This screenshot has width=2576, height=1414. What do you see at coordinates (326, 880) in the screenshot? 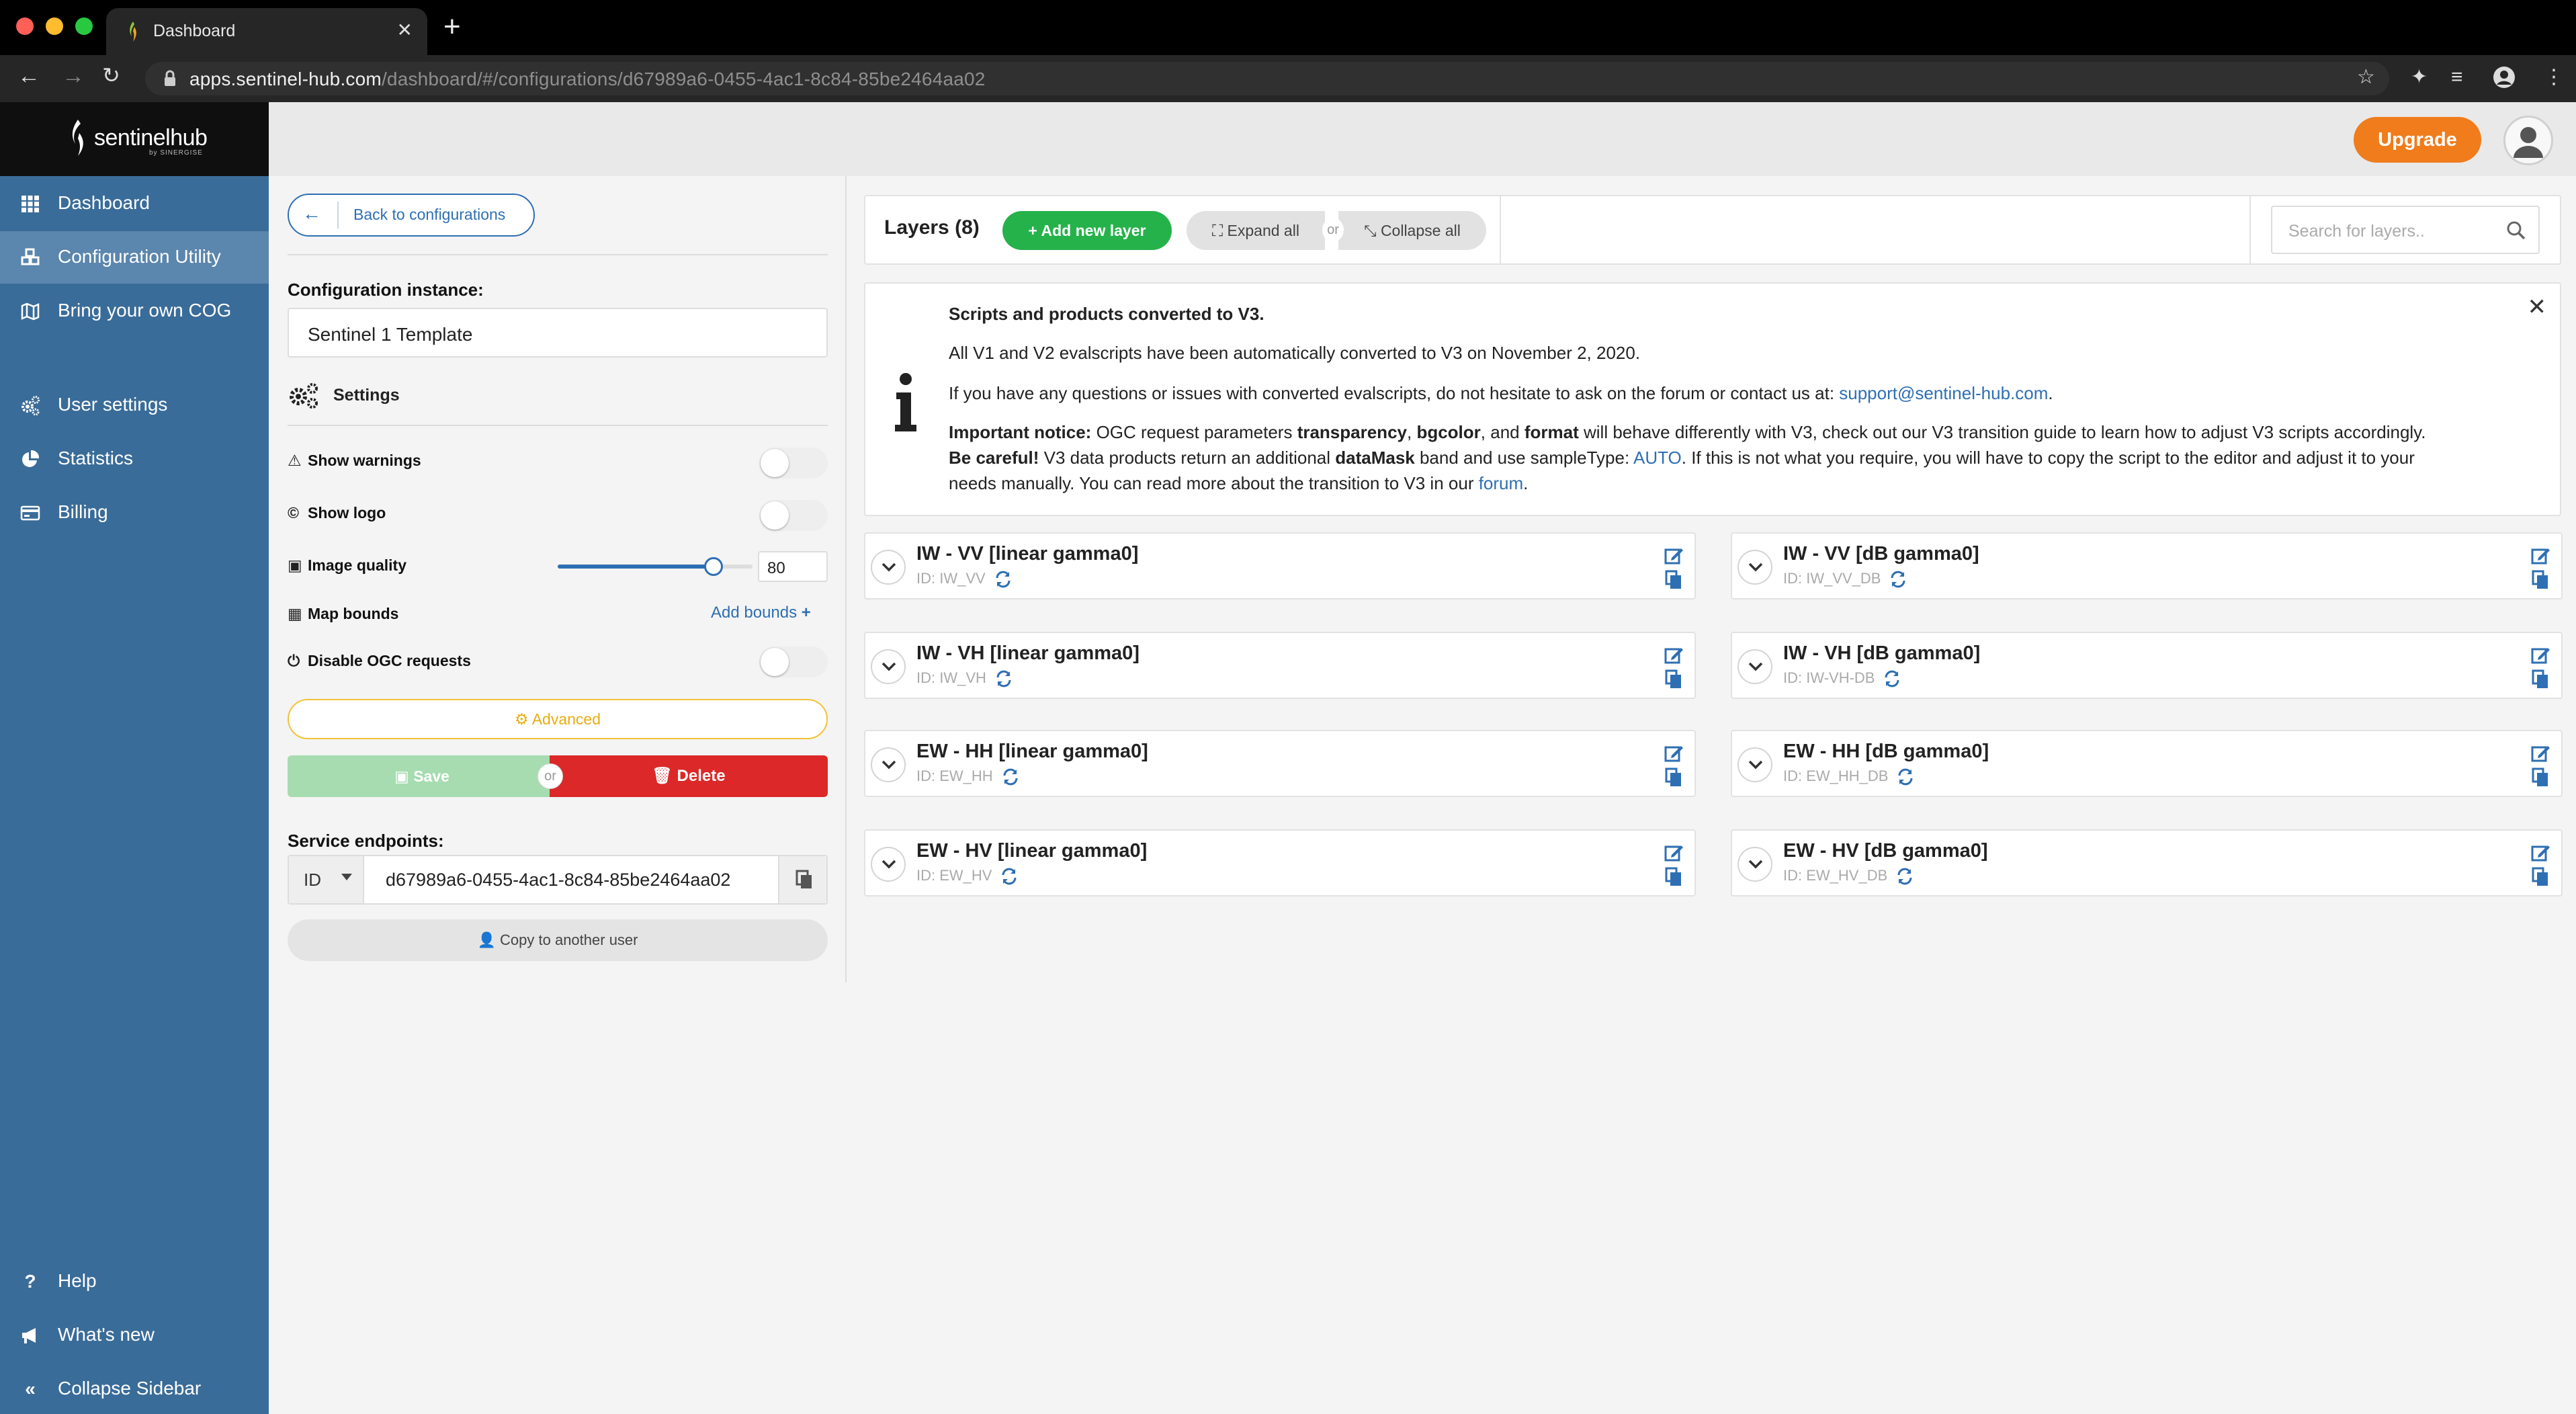
I see `endpoint-type-select: ID` at bounding box center [326, 880].